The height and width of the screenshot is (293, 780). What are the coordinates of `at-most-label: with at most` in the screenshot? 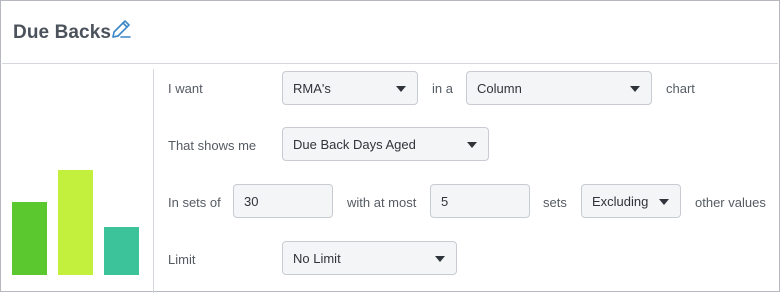 It's located at (382, 202).